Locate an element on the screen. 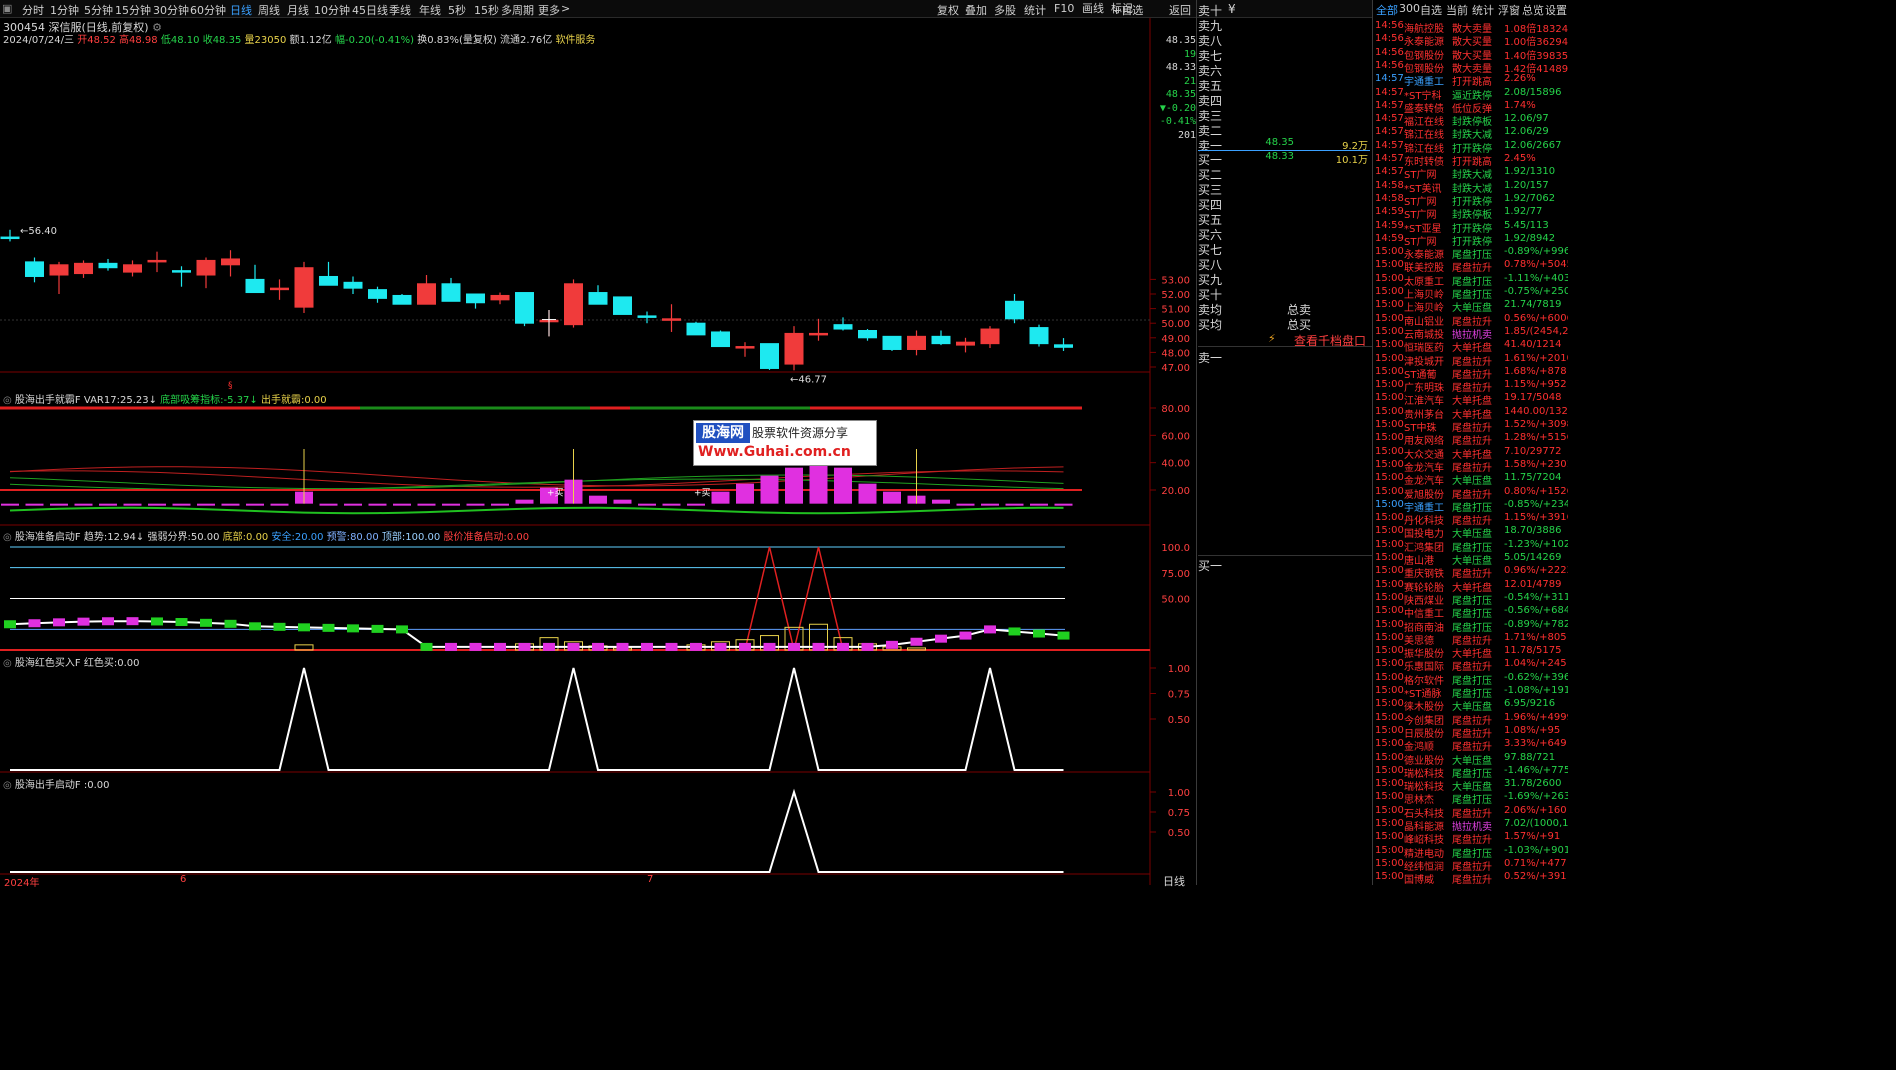  period-tab: 60分钟 is located at coordinates (208, 10).